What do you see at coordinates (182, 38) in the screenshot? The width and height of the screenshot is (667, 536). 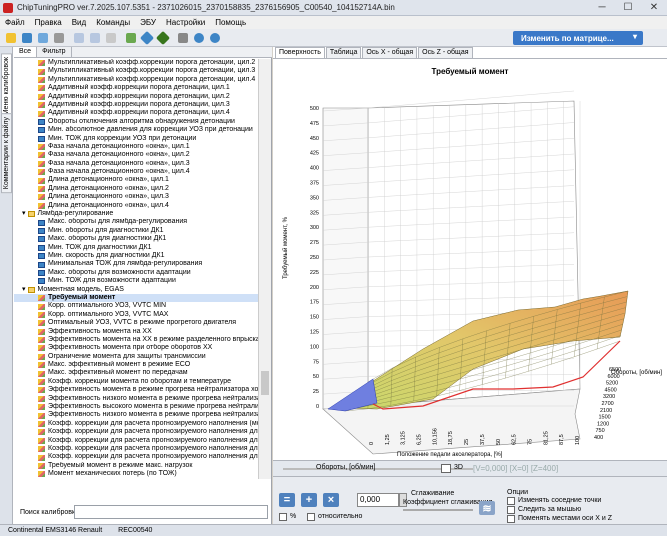 I see `tools-icon` at bounding box center [182, 38].